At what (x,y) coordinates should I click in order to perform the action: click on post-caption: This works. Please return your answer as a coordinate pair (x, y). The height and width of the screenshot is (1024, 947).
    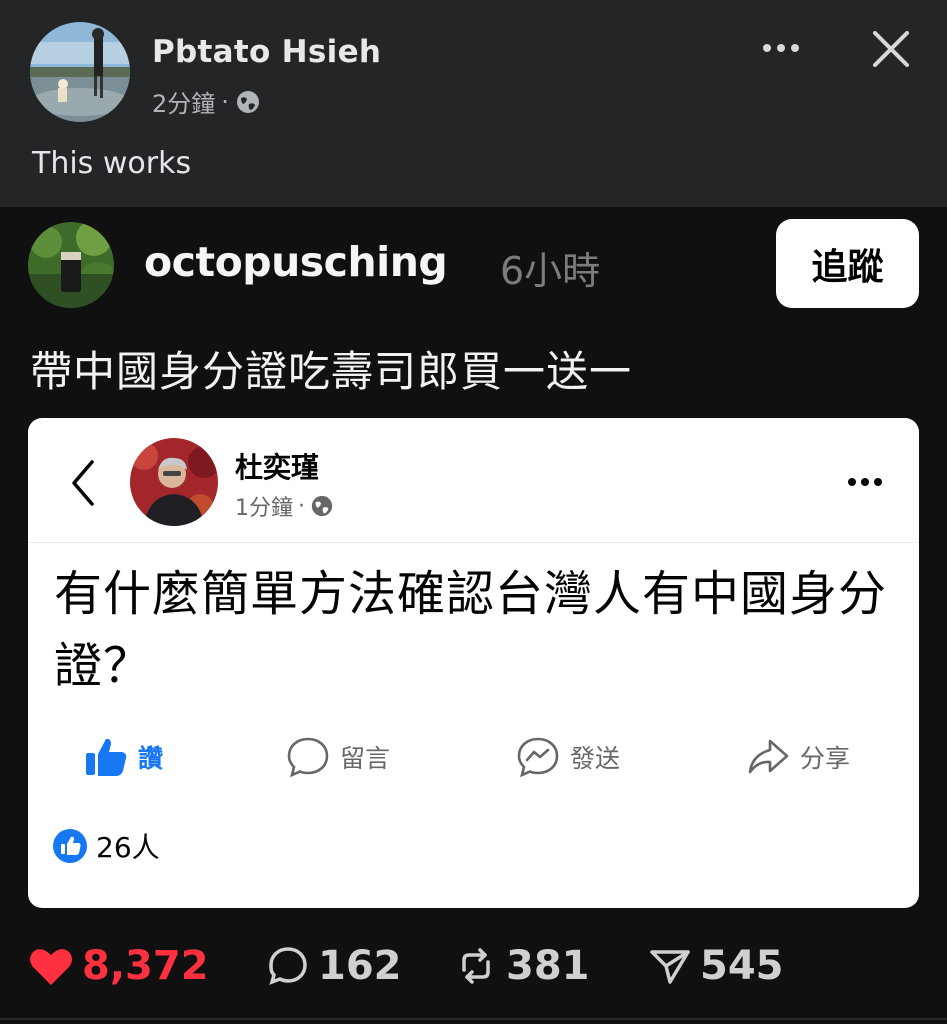
    Looking at the image, I should click on (112, 163).